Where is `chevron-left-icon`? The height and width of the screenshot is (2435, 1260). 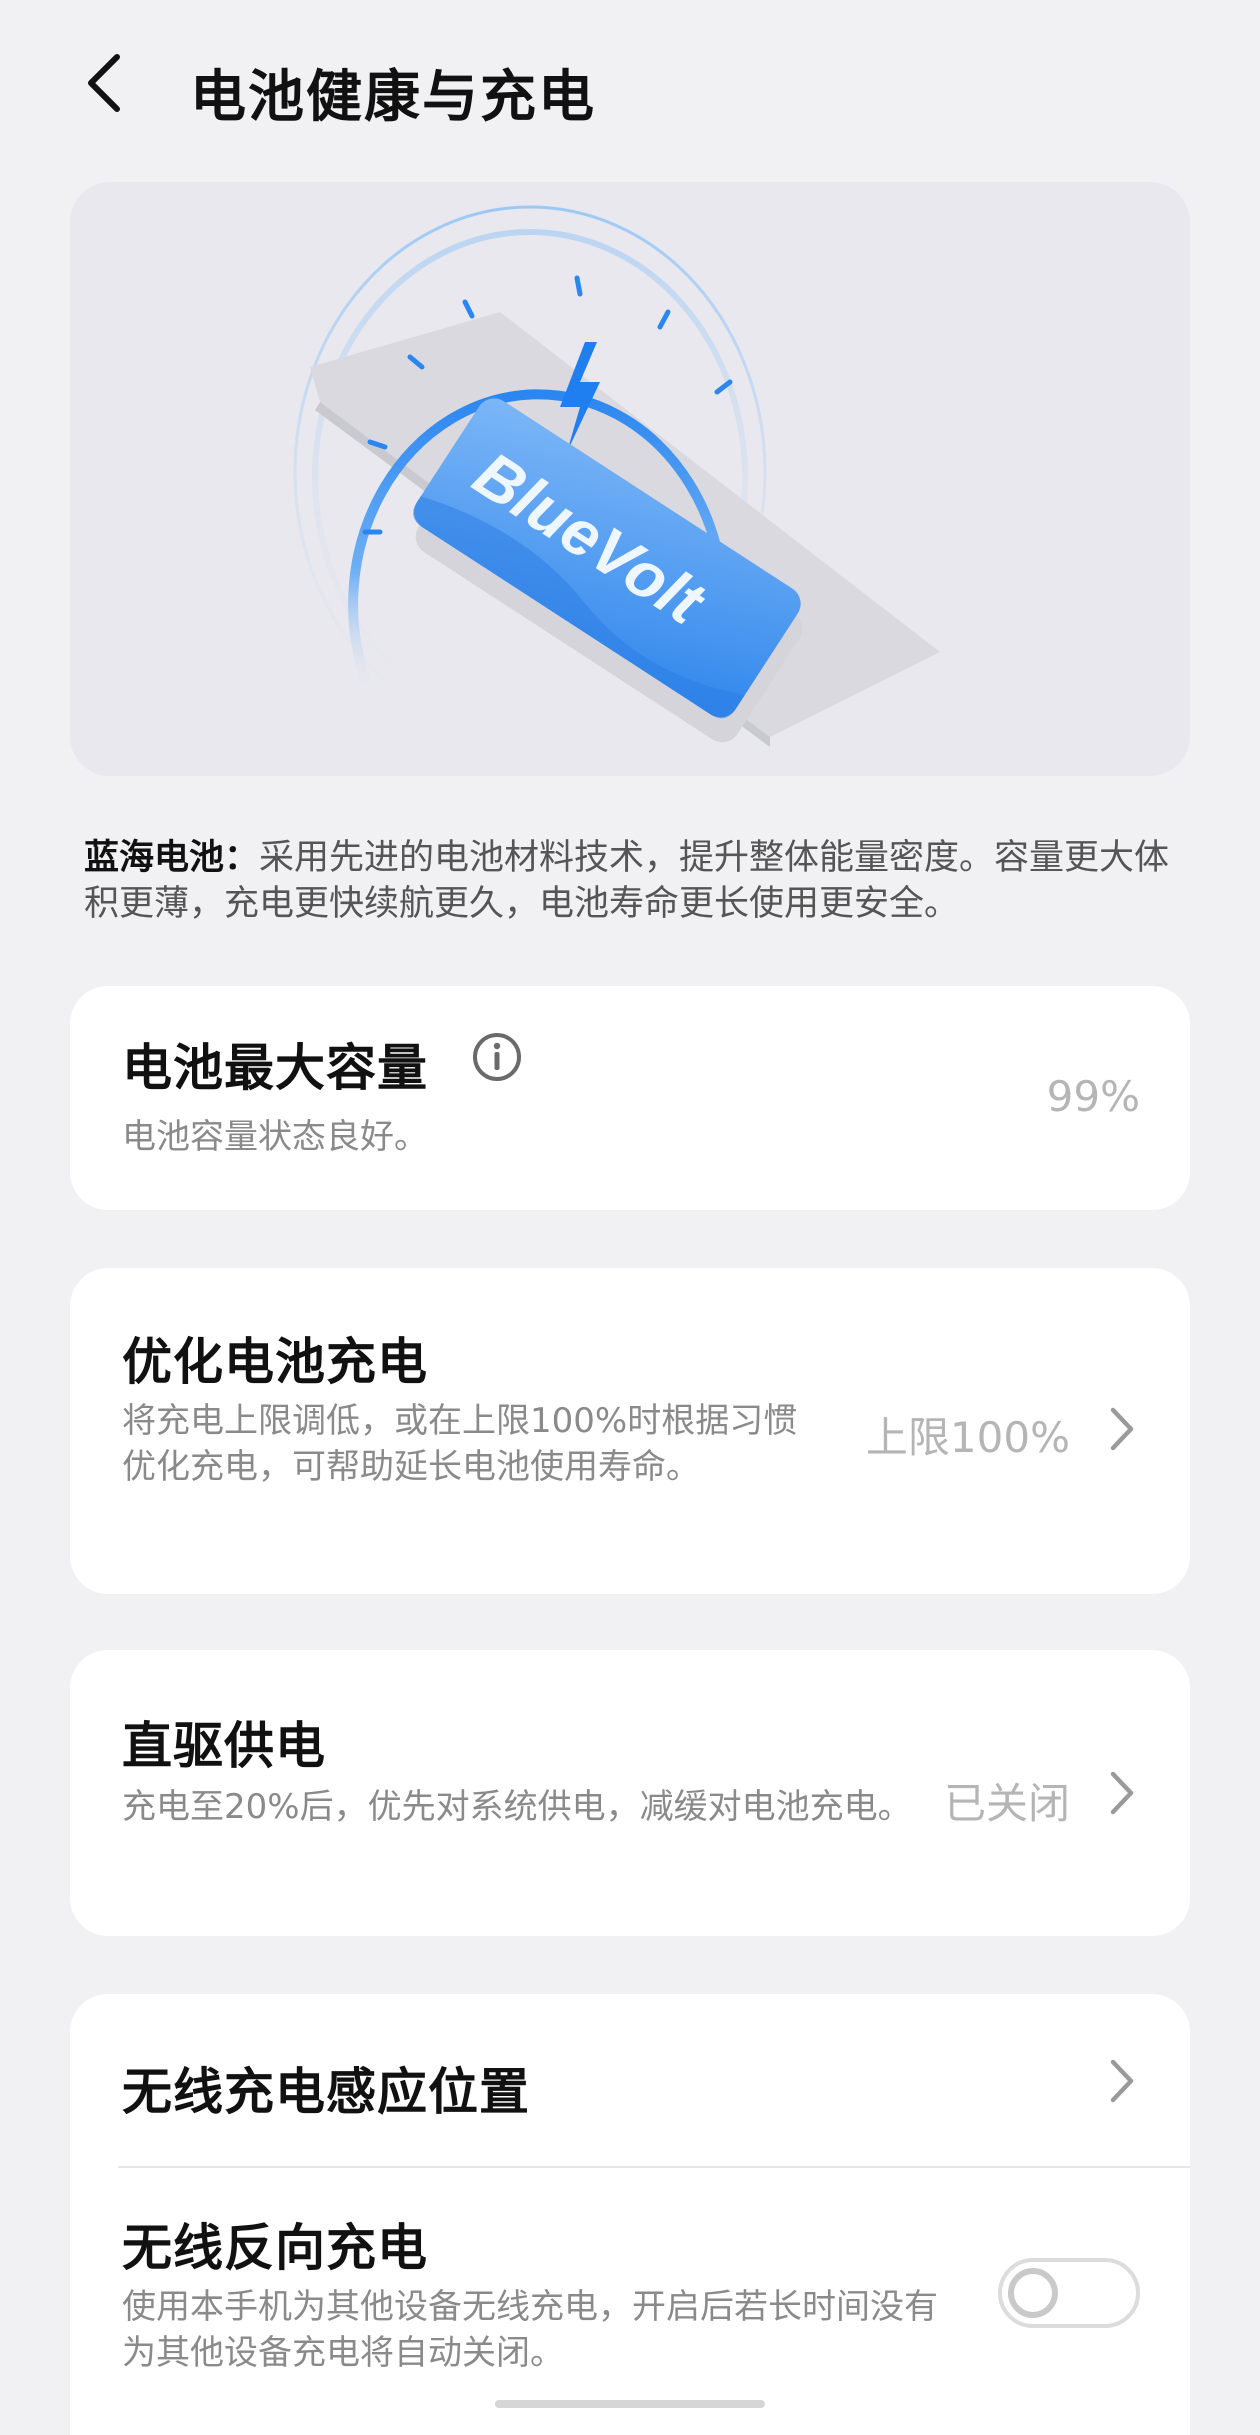
chevron-left-icon is located at coordinates (104, 83).